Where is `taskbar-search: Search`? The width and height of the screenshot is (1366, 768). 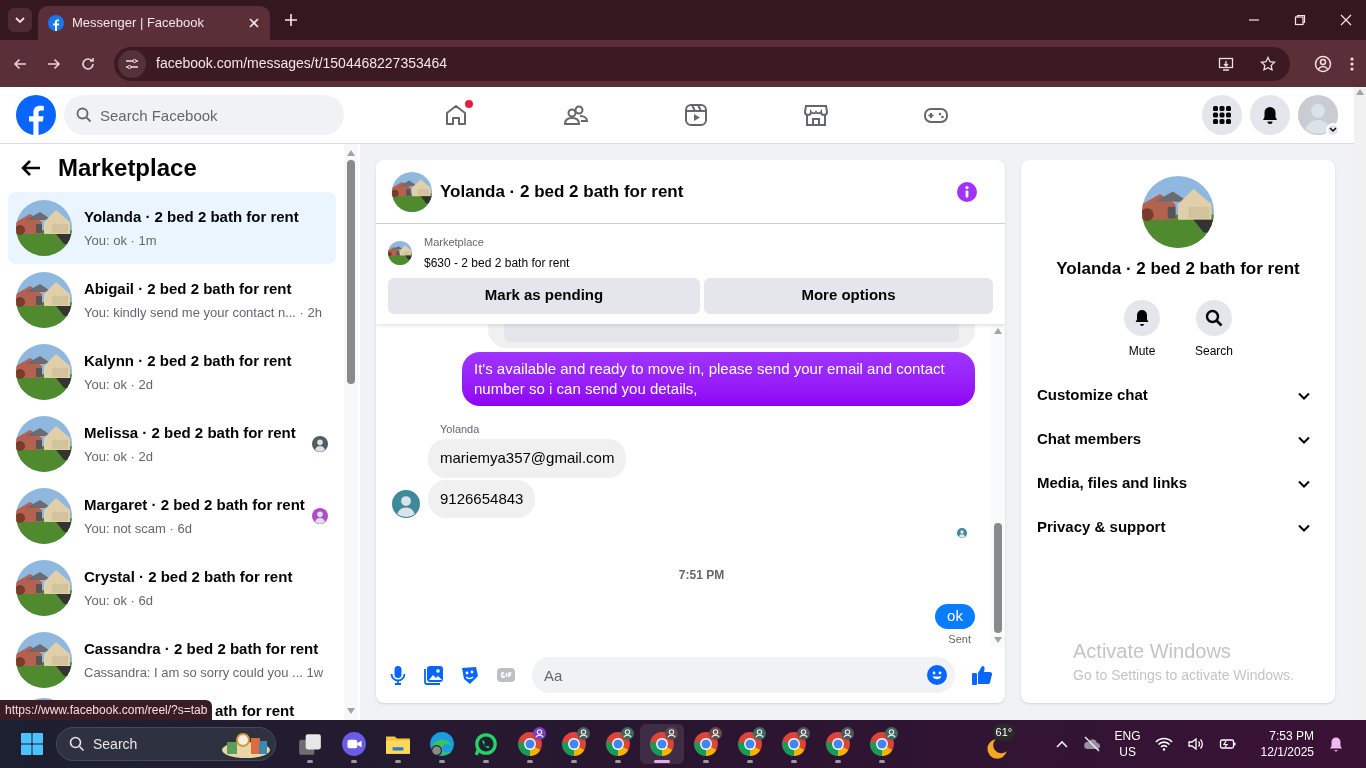 taskbar-search: Search is located at coordinates (166, 744).